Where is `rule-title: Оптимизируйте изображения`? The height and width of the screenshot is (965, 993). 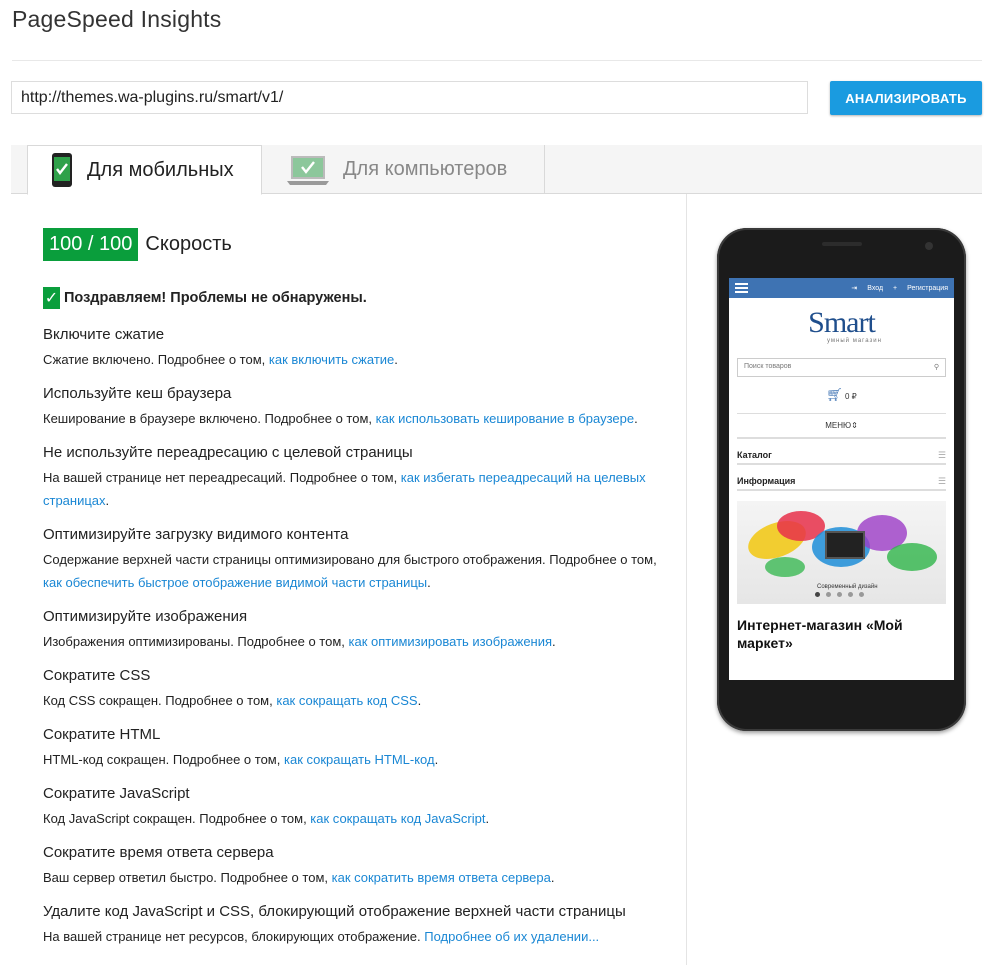
rule-title: Оптимизируйте изображения is located at coordinates (145, 616).